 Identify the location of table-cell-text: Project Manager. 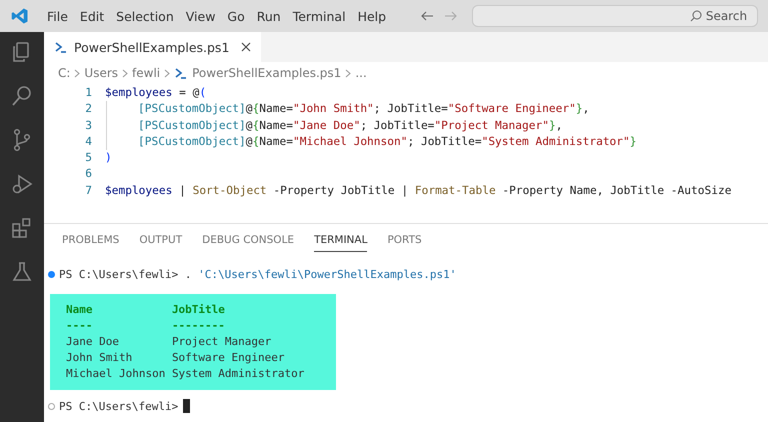
(222, 342).